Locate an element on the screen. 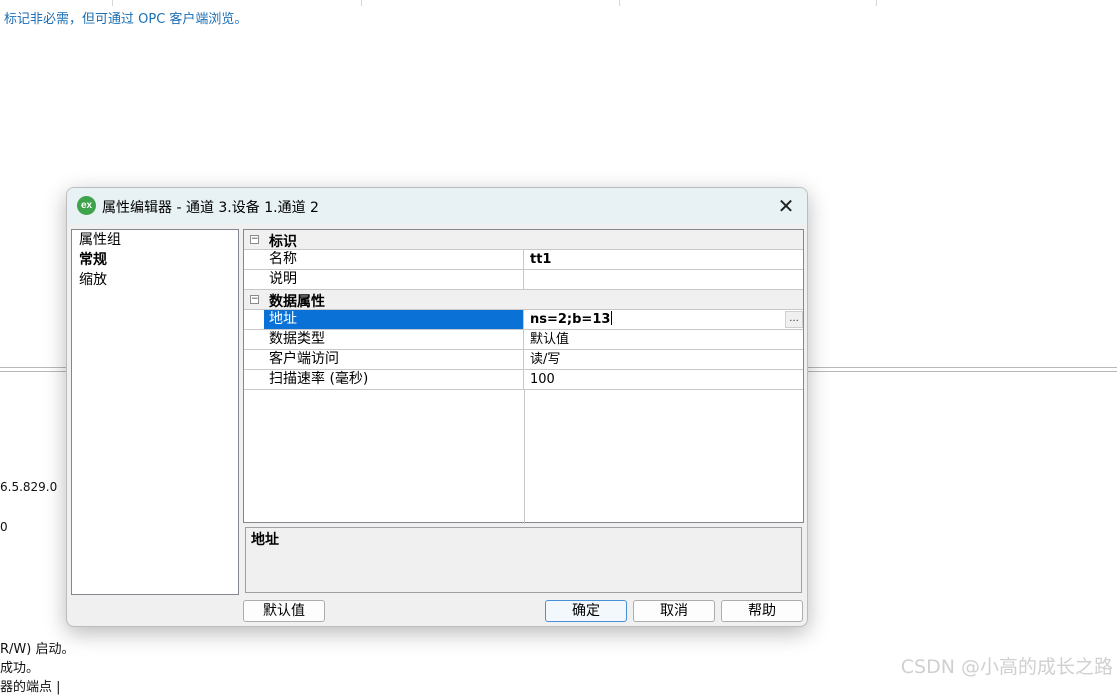  address-input: ns=2;b=13 is located at coordinates (655, 319).